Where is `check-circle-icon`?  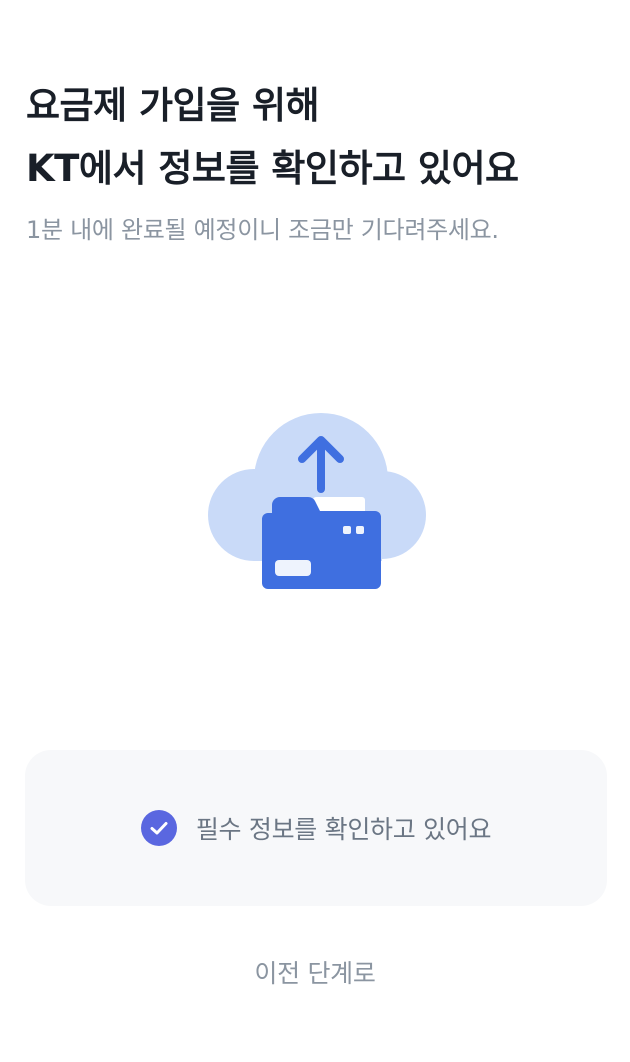 check-circle-icon is located at coordinates (158, 828).